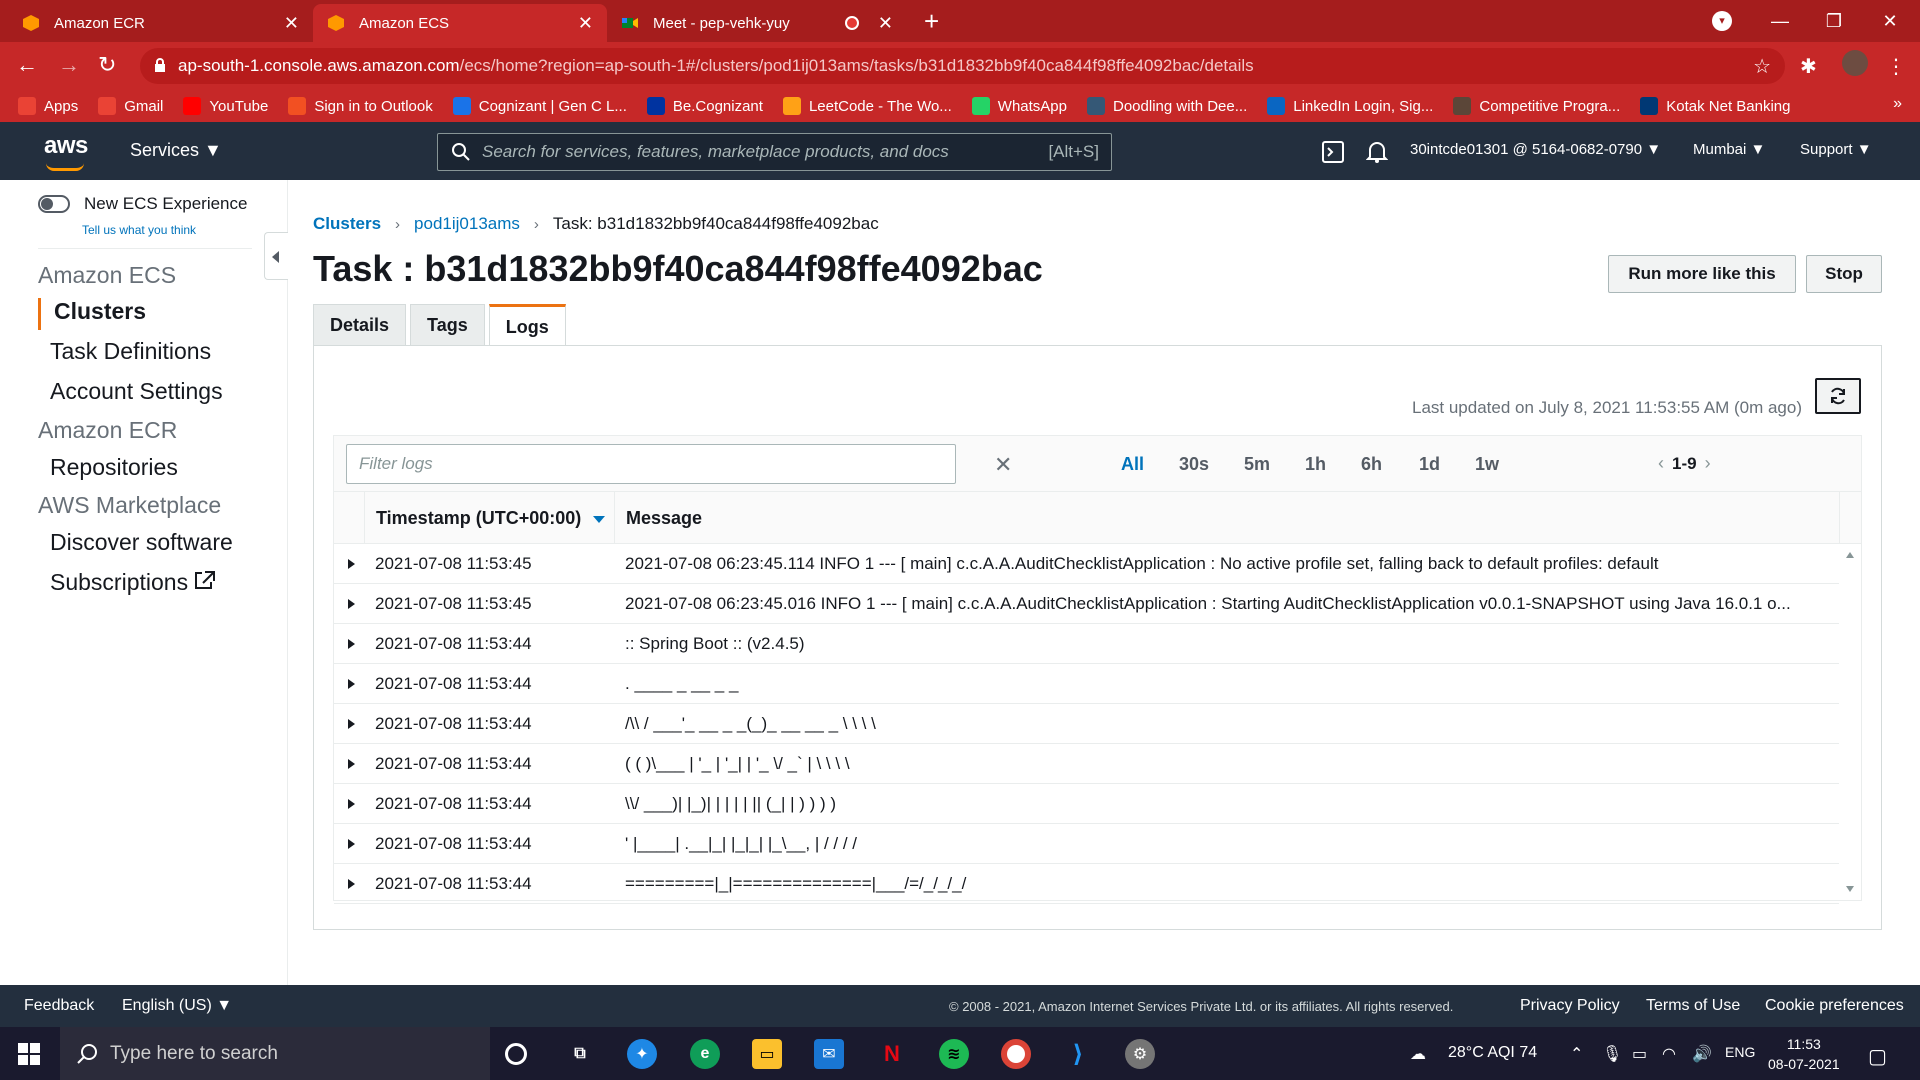 The height and width of the screenshot is (1080, 1920). Describe the element at coordinates (1019, 106) in the screenshot. I see `bookmark-item: WhatsApp` at that location.